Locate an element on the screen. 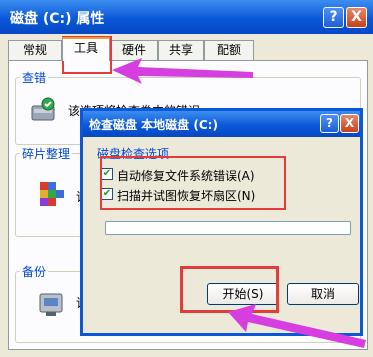  check-group-label: 查错 is located at coordinates (34, 77).